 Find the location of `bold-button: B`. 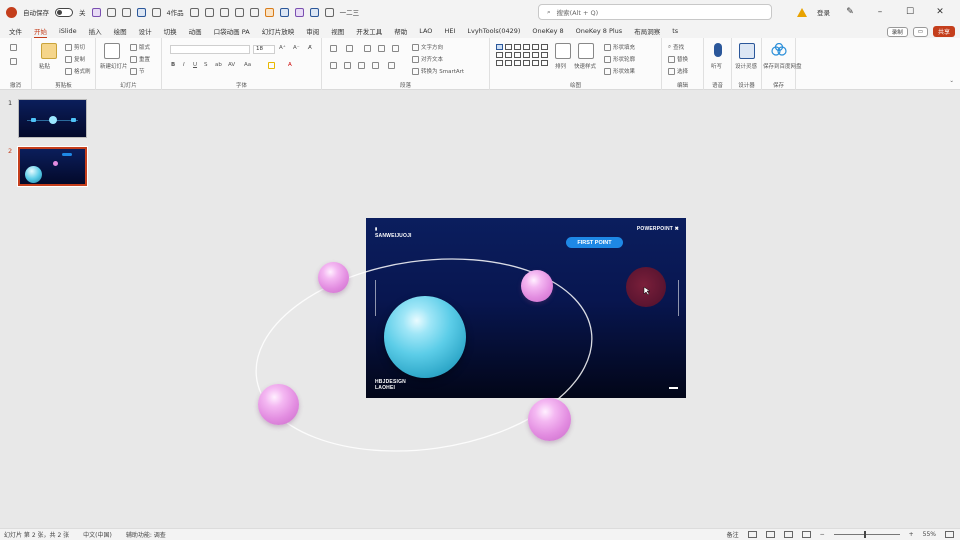

bold-button: B is located at coordinates (173, 65).